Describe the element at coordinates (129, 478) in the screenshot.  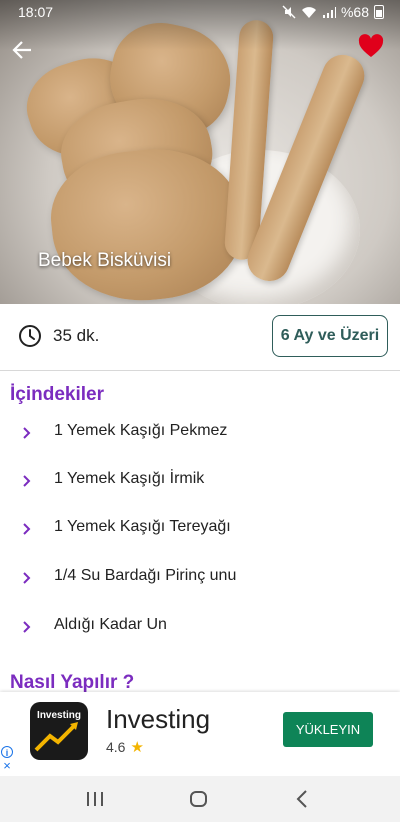
I see `ingredient-label: 1 Yemek Kaşığı İrmik` at that location.